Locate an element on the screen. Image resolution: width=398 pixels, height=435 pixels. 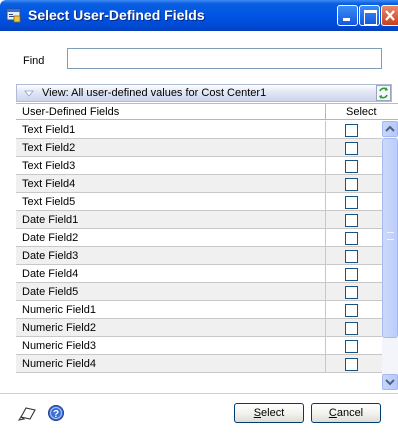
cancel-button: Cancel is located at coordinates (346, 413).